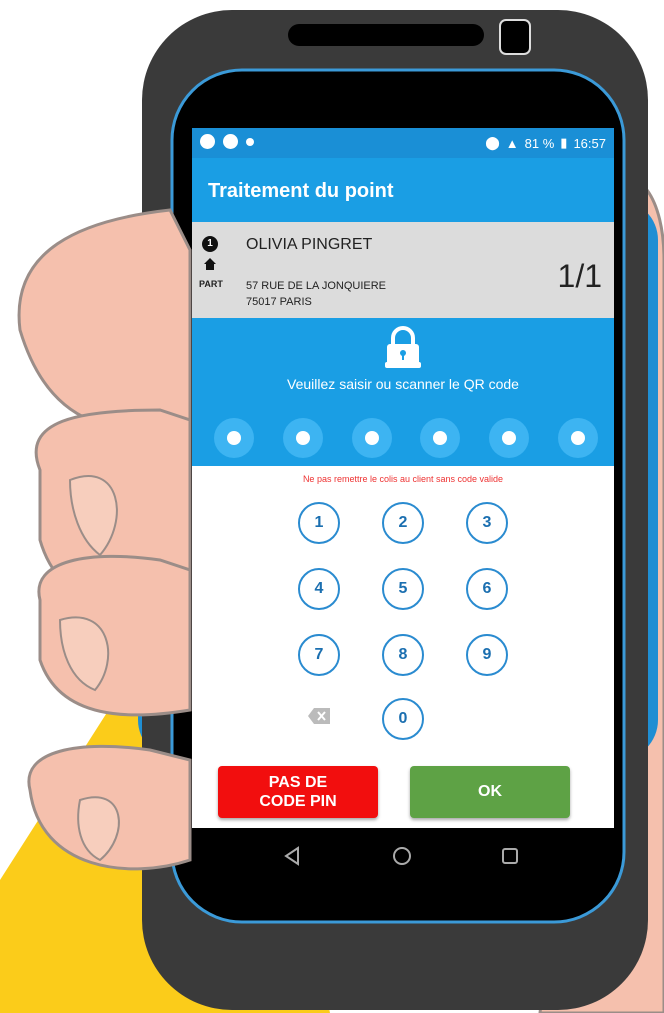 The width and height of the screenshot is (664, 1013). Describe the element at coordinates (539, 143) in the screenshot. I see `battery-percent: 81 %` at that location.